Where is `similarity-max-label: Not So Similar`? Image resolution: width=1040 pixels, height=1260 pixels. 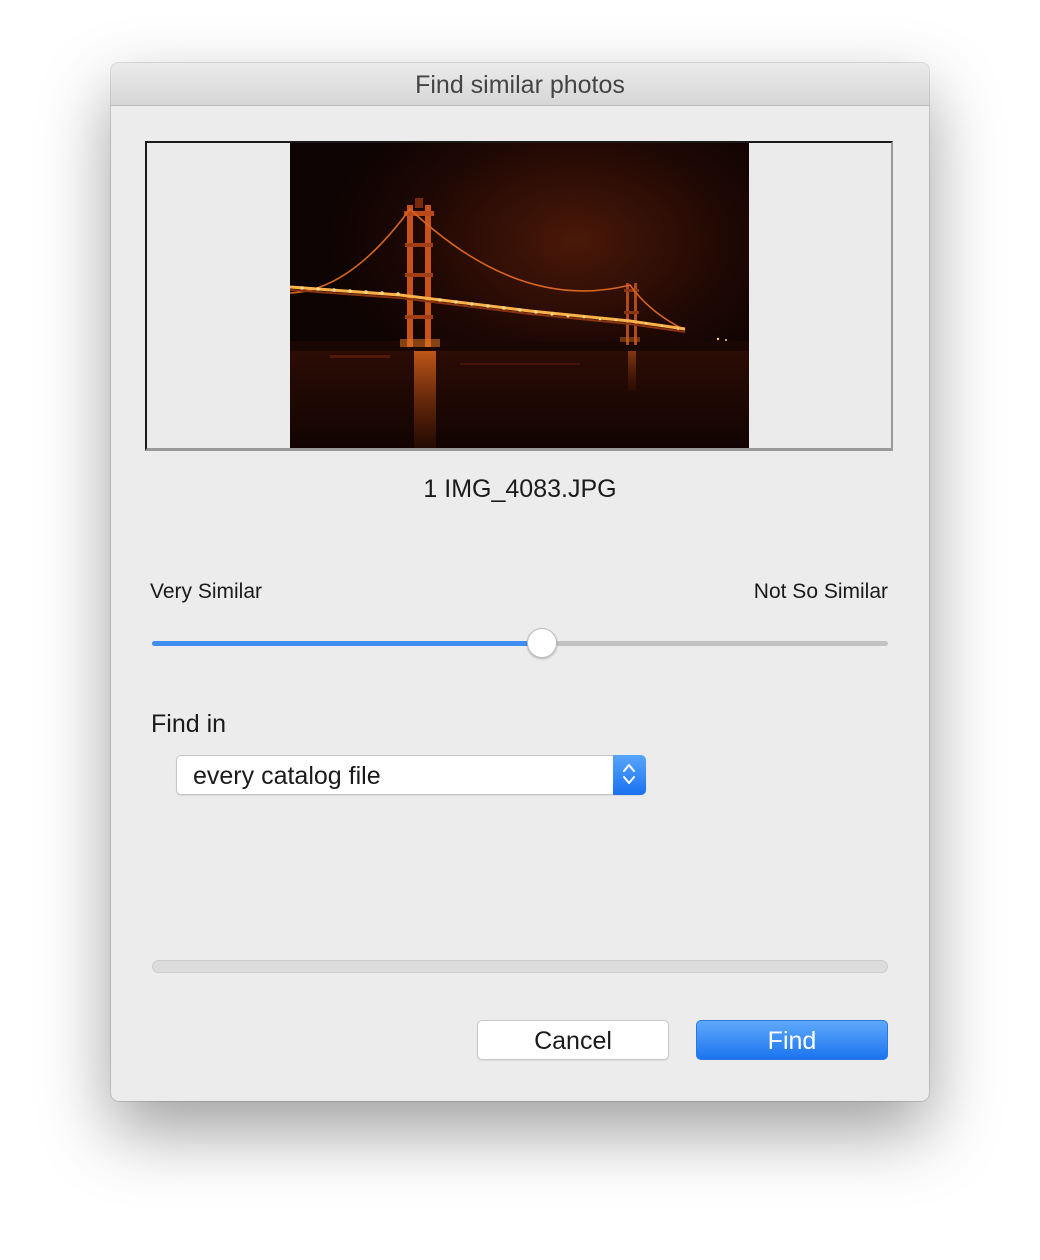 similarity-max-label: Not So Similar is located at coordinates (820, 591).